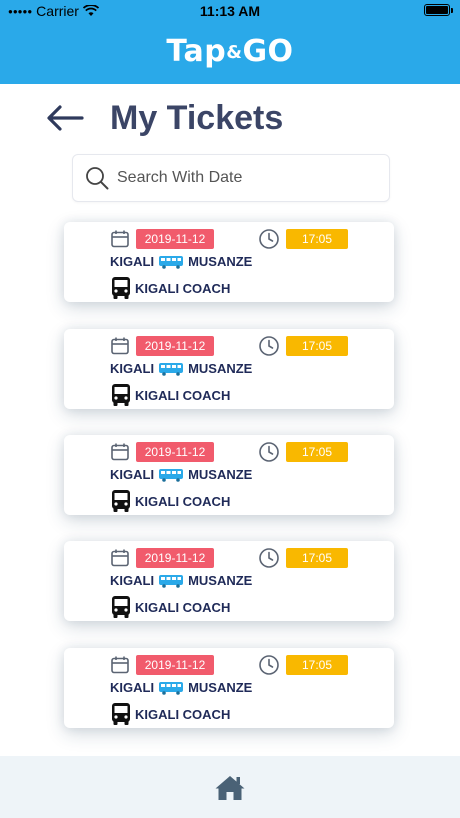 This screenshot has width=460, height=818. Describe the element at coordinates (196, 51) in the screenshot. I see `app-title-left: Tap` at that location.